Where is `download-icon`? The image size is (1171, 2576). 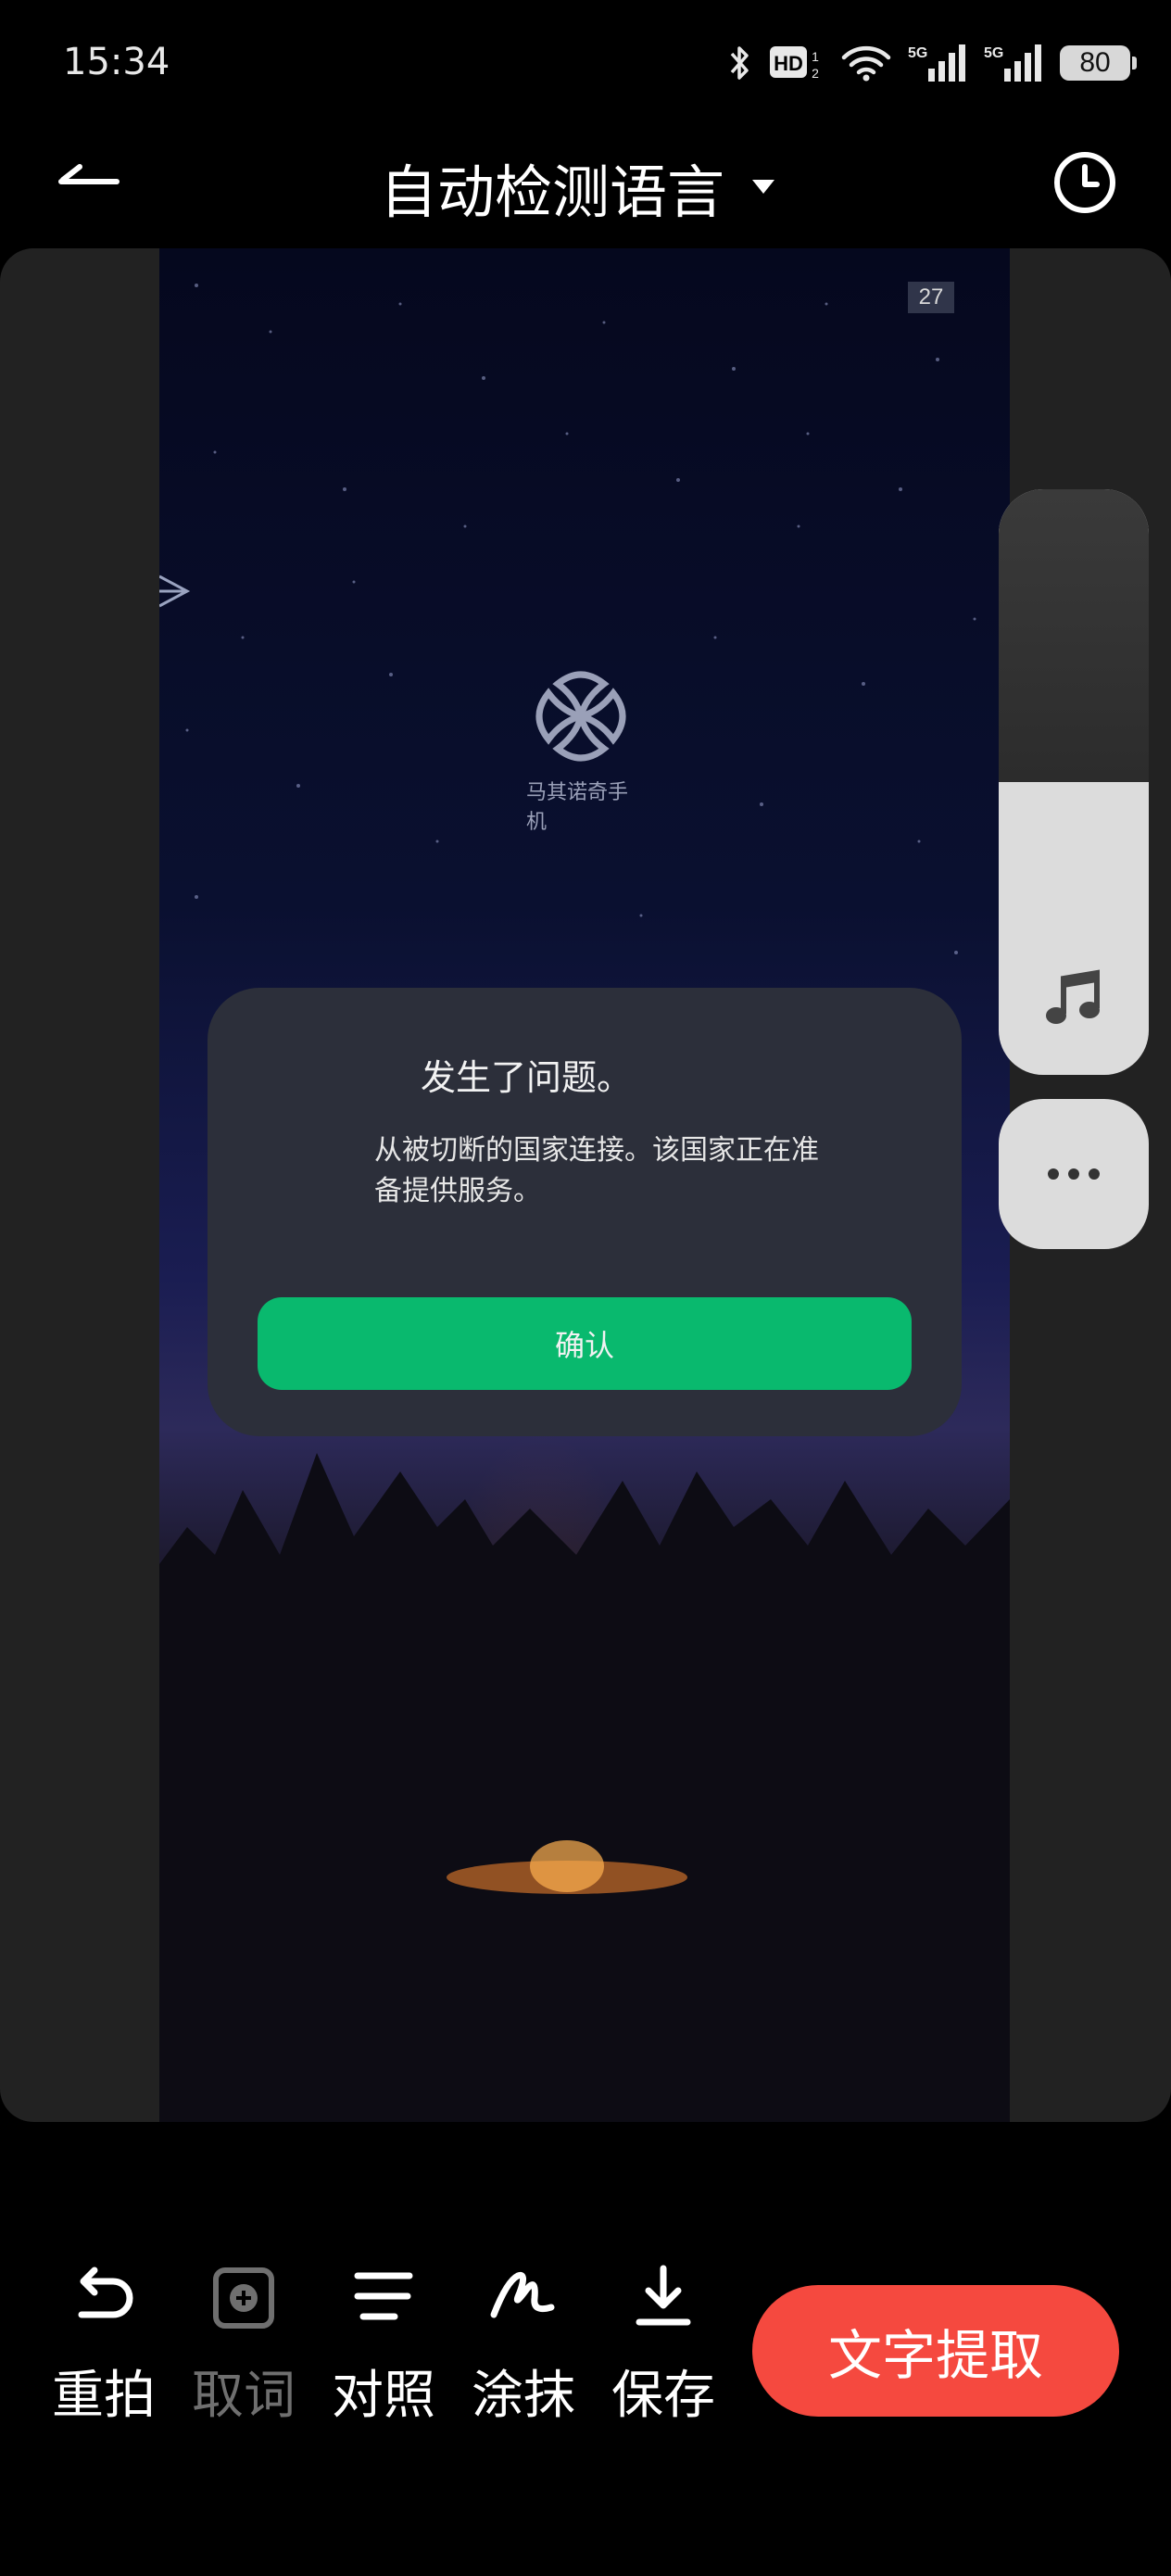 download-icon is located at coordinates (664, 2296).